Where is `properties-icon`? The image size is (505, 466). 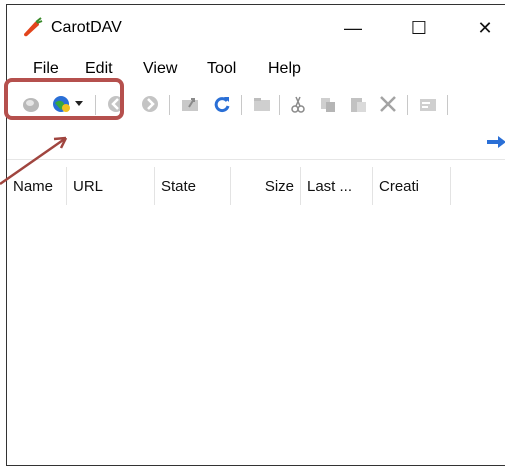 properties-icon is located at coordinates (428, 105).